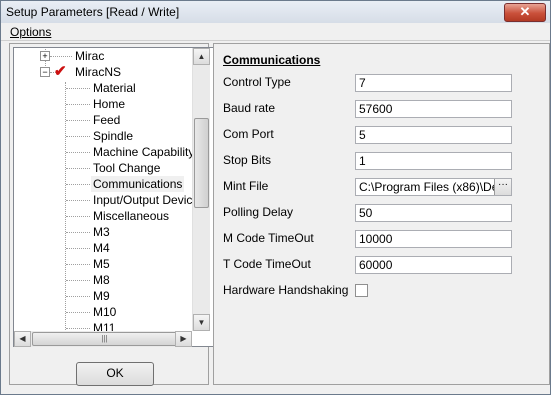 The height and width of the screenshot is (395, 551). What do you see at coordinates (433, 213) in the screenshot?
I see `polling-delay-field: 50` at bounding box center [433, 213].